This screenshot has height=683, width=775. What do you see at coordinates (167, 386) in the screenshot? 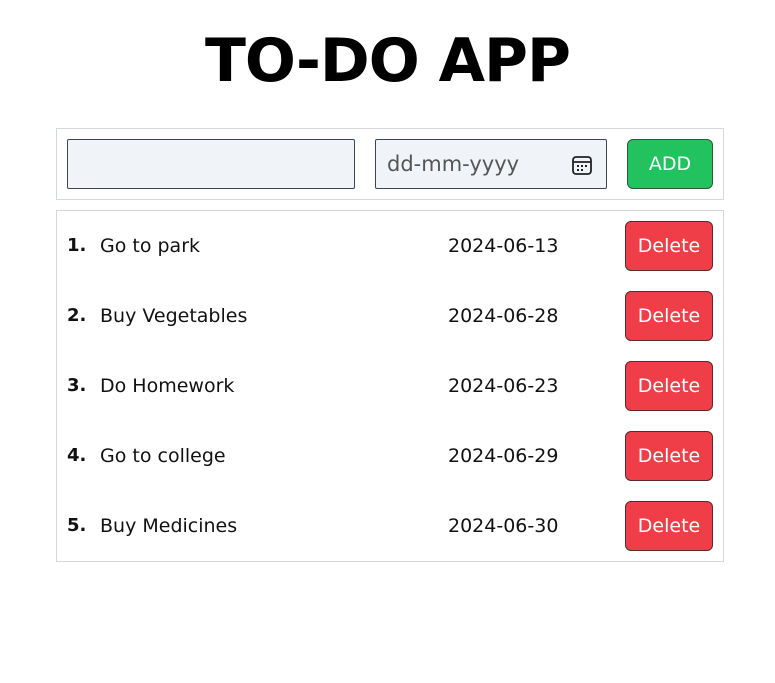
I see `item-text: Do Homework` at bounding box center [167, 386].